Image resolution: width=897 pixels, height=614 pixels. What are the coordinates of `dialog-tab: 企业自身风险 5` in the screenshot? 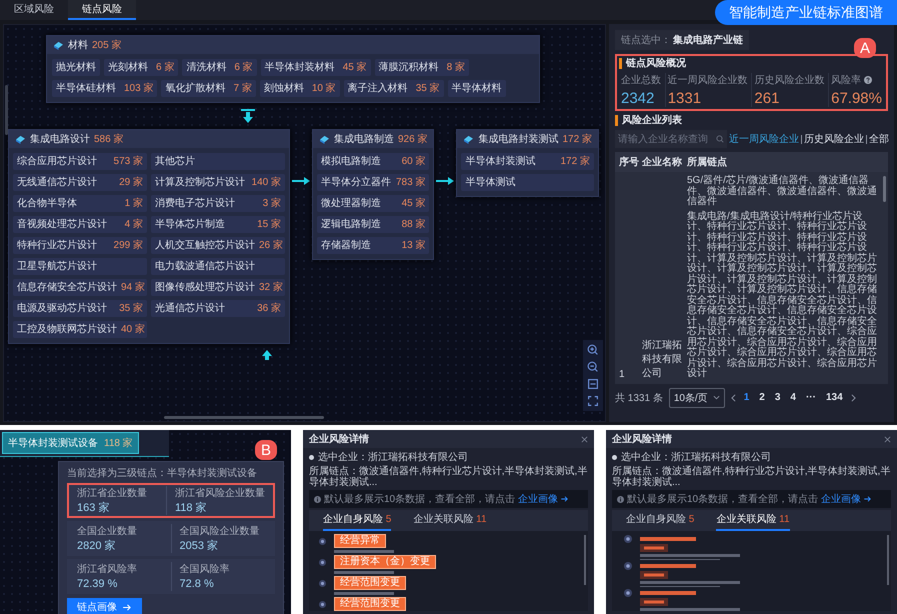 It's located at (660, 521).